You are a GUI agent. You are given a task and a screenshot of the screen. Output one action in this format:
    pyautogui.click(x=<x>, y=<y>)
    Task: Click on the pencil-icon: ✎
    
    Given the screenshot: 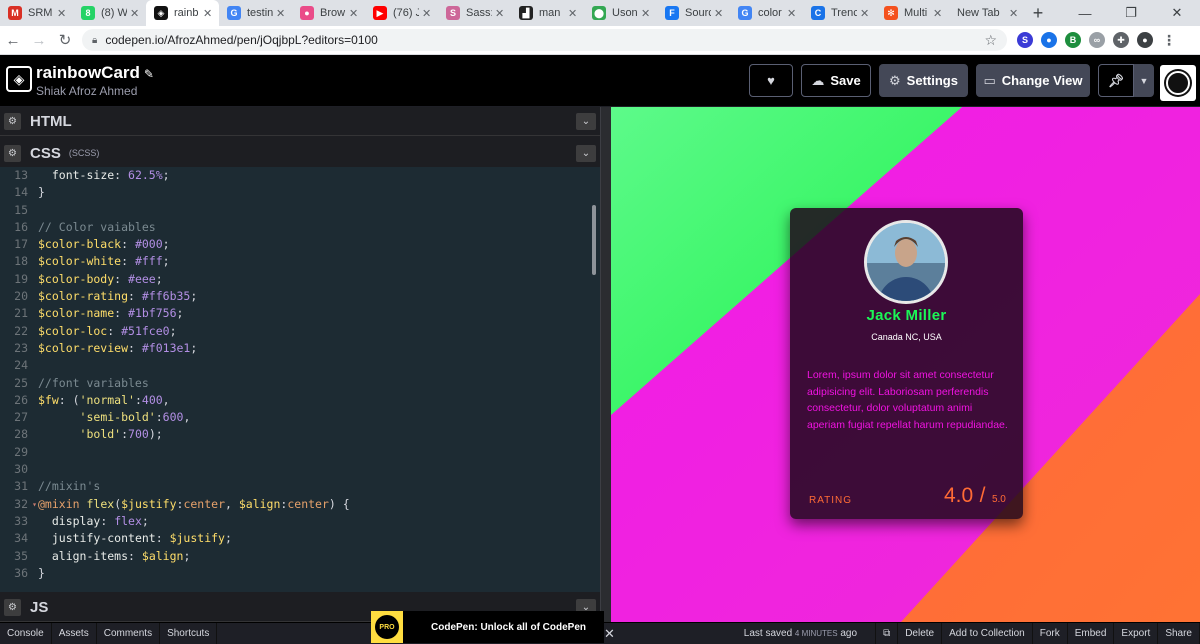 What is the action you would take?
    pyautogui.click(x=149, y=74)
    